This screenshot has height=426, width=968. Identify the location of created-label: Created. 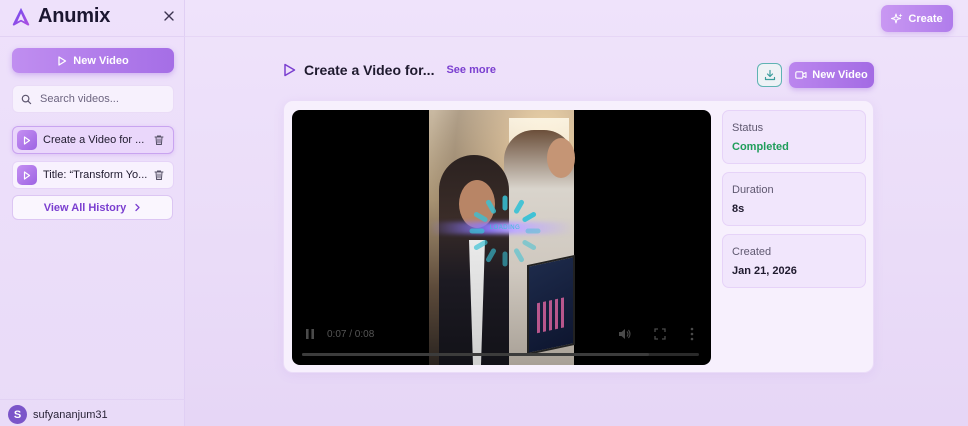
(752, 252).